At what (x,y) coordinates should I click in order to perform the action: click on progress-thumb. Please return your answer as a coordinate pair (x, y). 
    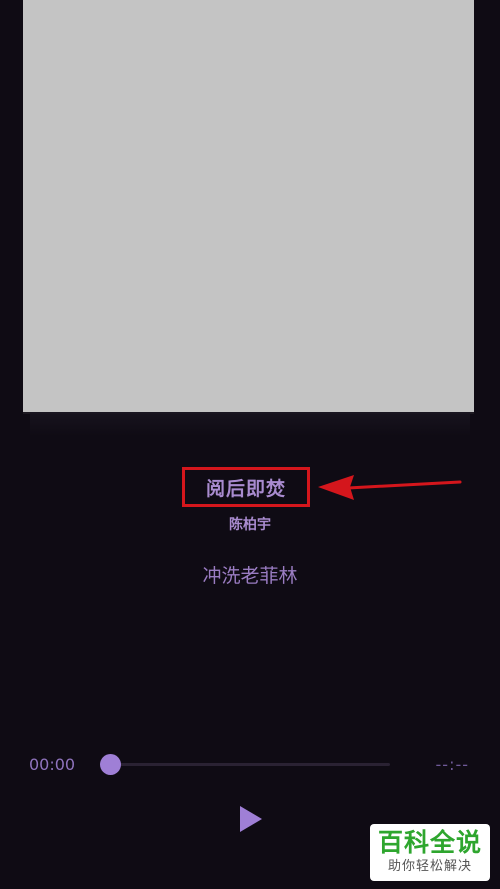
    Looking at the image, I should click on (110, 764).